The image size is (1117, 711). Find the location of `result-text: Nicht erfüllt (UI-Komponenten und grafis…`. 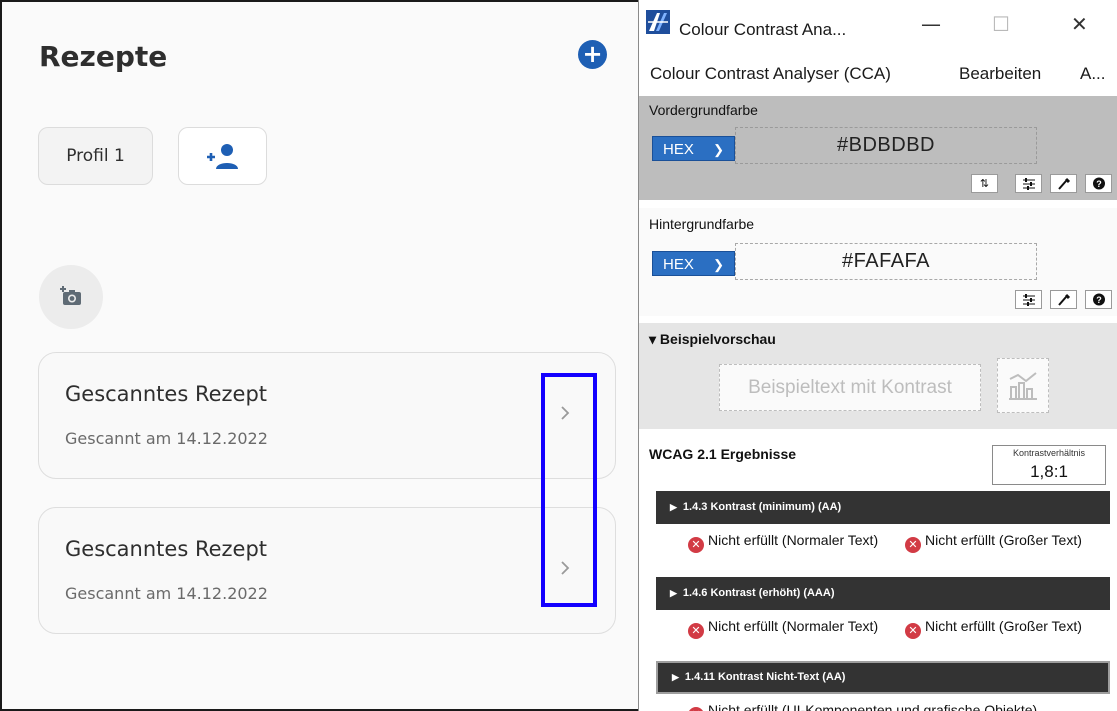

result-text: Nicht erfüllt (UI-Komponenten und grafis… is located at coordinates (873, 706).